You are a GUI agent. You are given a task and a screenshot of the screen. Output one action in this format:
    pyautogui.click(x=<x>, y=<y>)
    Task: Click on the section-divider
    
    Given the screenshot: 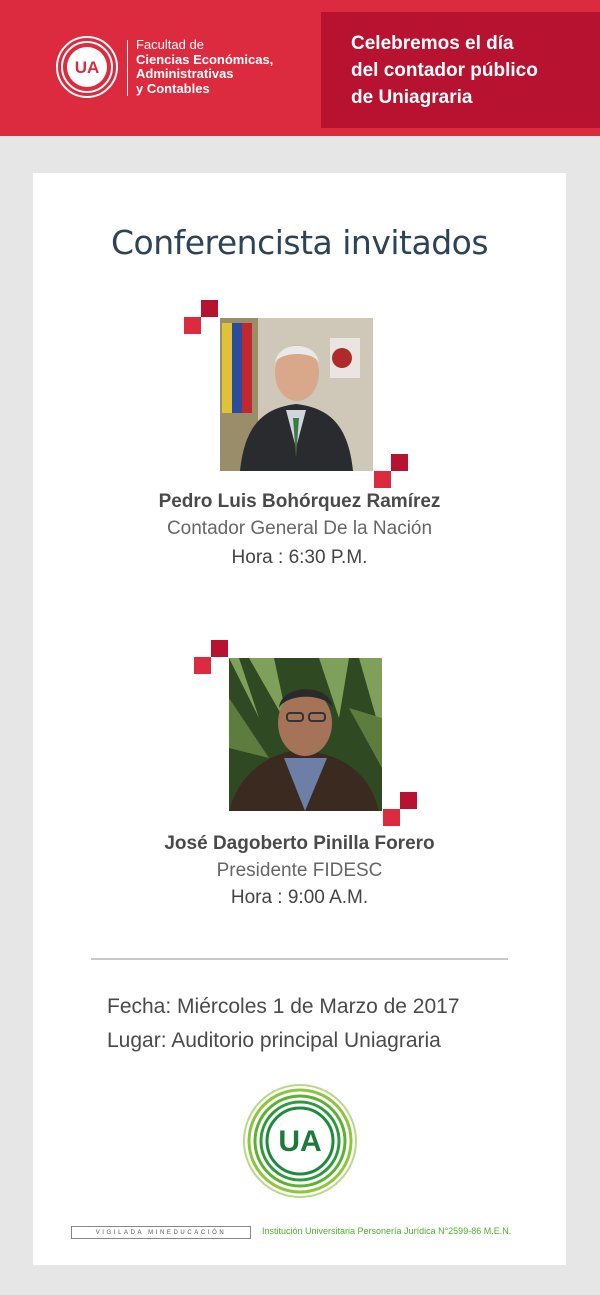 What is the action you would take?
    pyautogui.click(x=299, y=959)
    